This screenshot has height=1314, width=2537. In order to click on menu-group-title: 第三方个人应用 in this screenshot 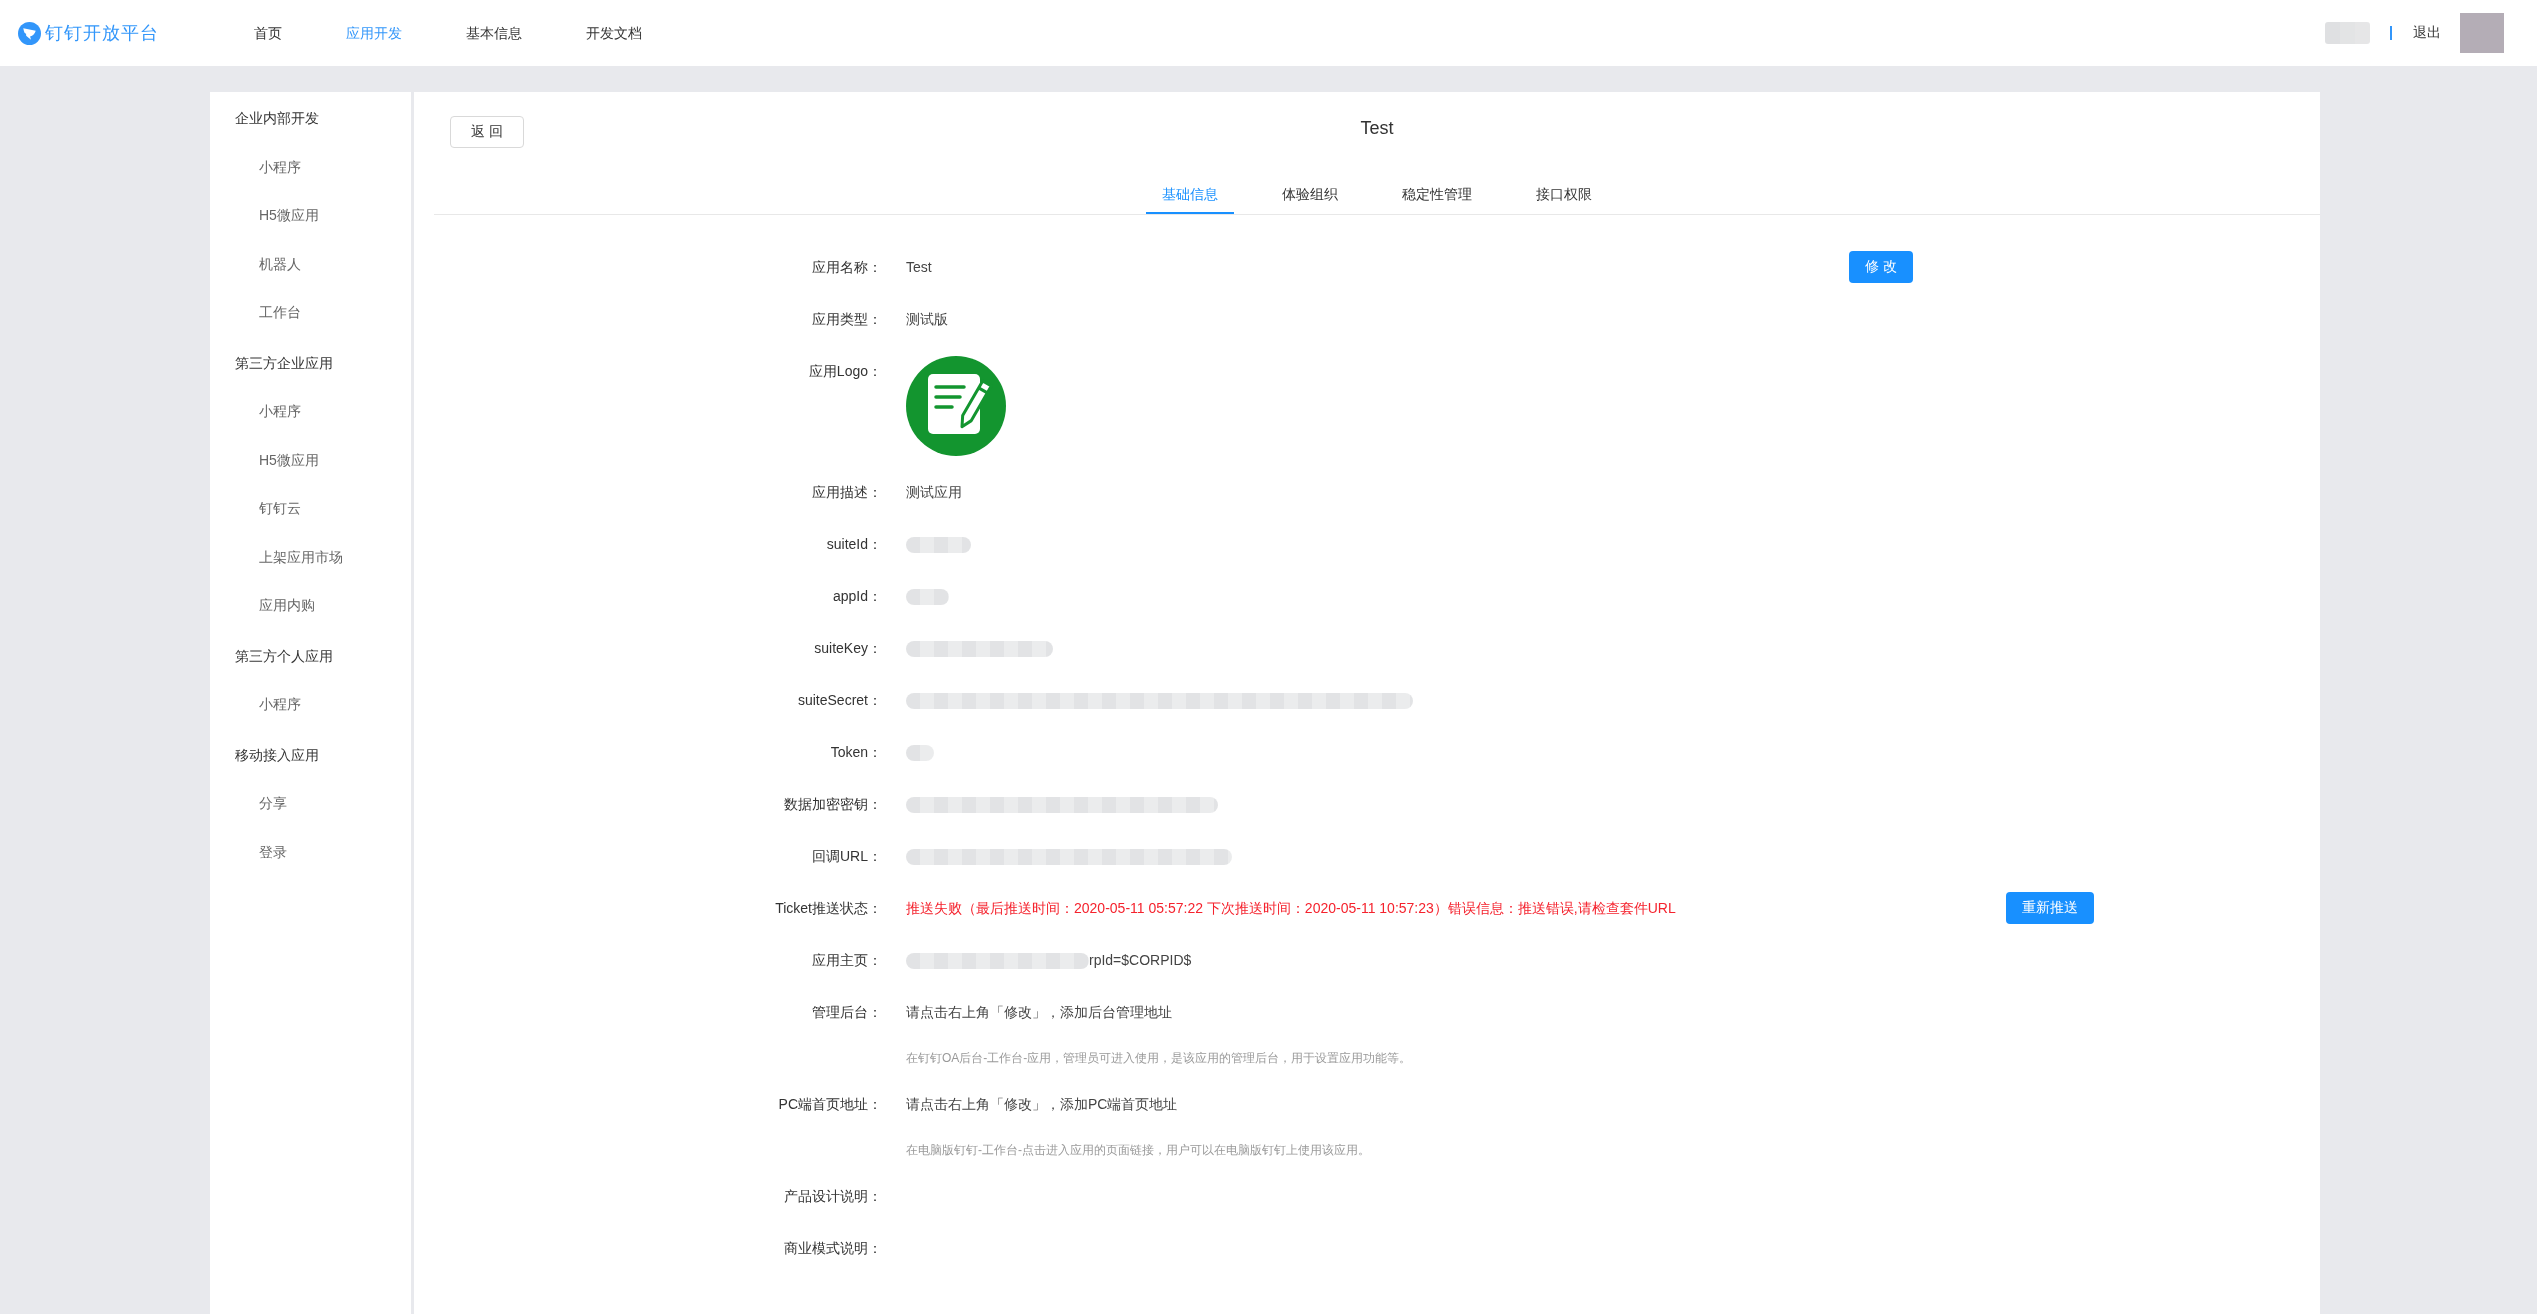, I will do `click(284, 656)`.